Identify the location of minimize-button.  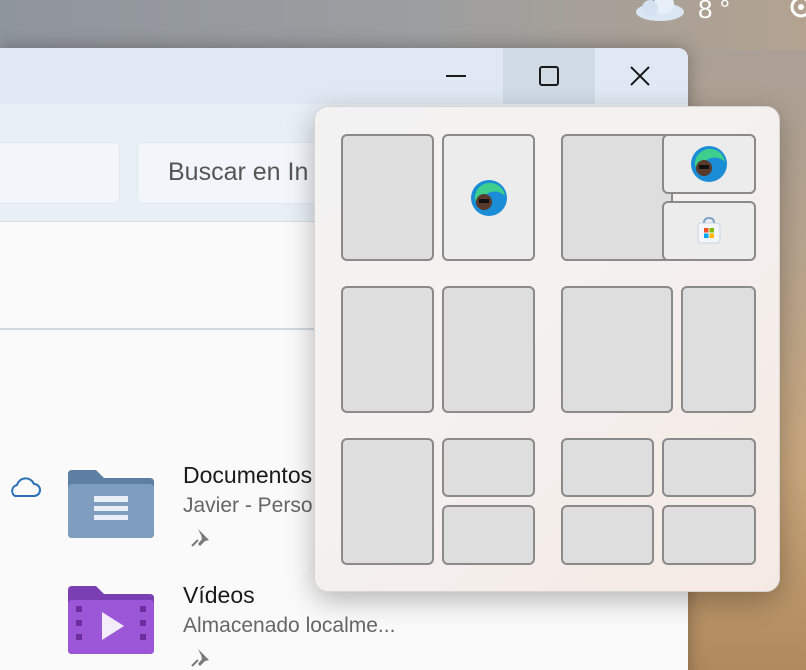
(456, 76).